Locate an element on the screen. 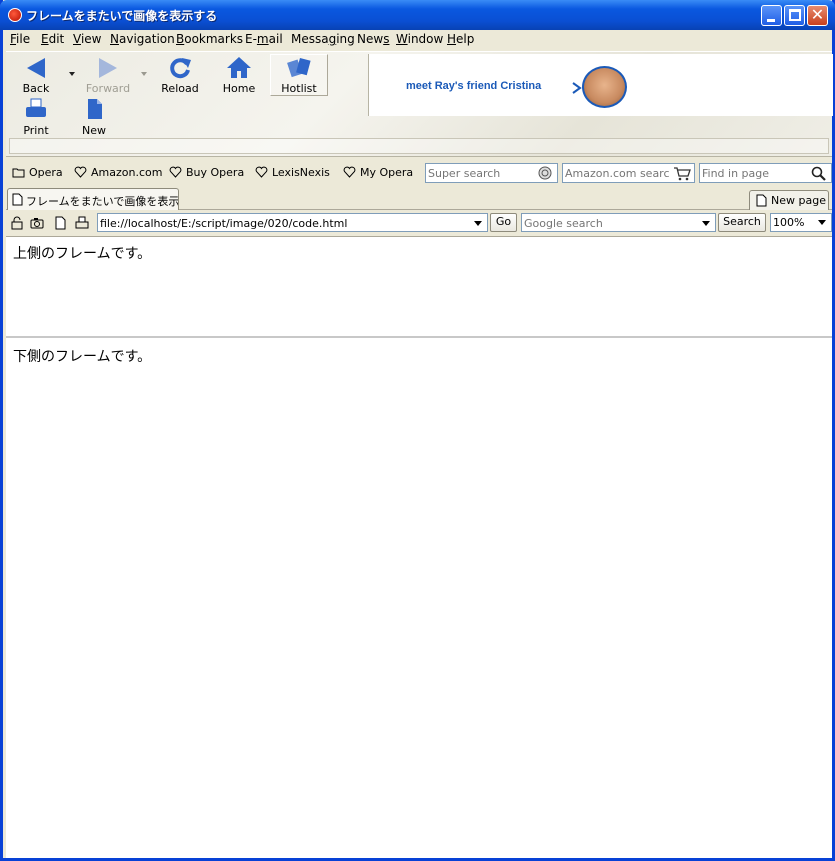  close-button: ✕ is located at coordinates (817, 15).